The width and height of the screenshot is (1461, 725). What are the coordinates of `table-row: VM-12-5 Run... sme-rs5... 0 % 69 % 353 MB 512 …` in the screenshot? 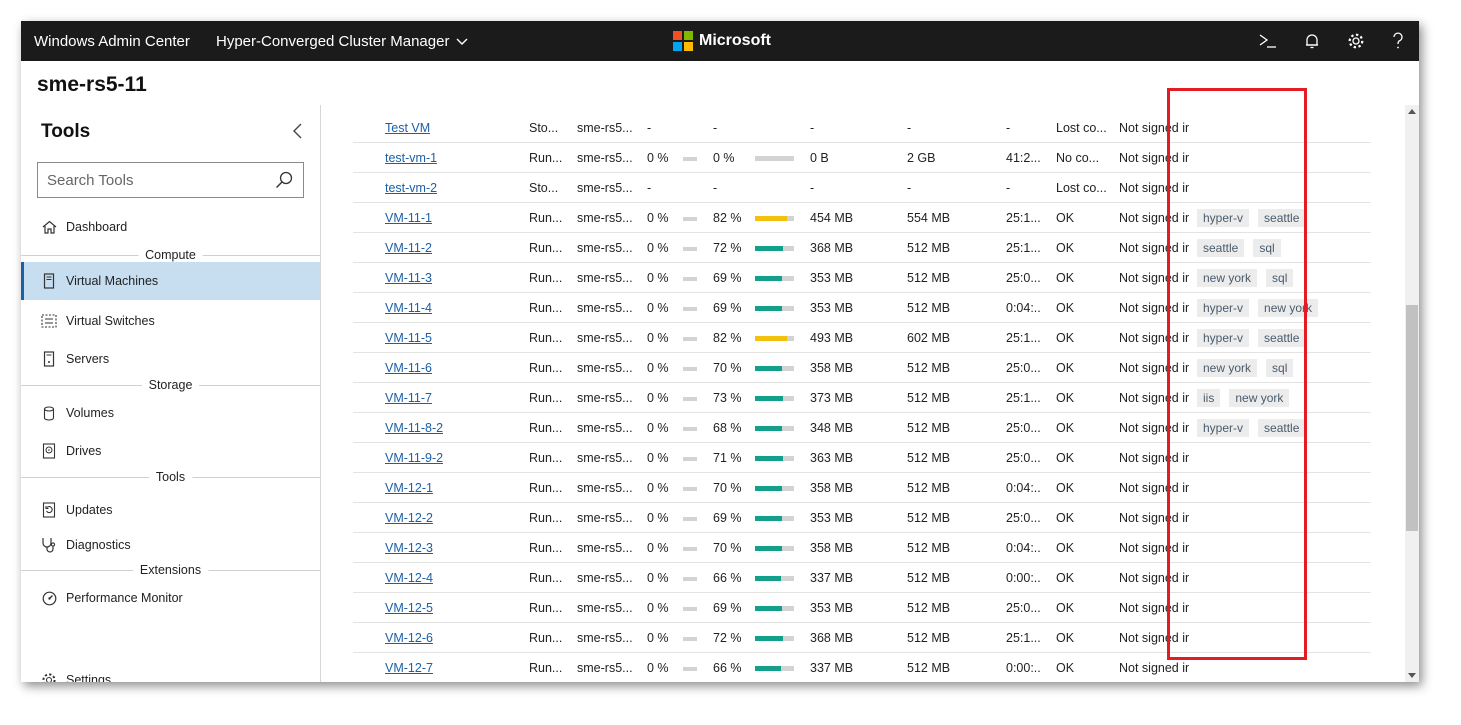 It's located at (862, 608).